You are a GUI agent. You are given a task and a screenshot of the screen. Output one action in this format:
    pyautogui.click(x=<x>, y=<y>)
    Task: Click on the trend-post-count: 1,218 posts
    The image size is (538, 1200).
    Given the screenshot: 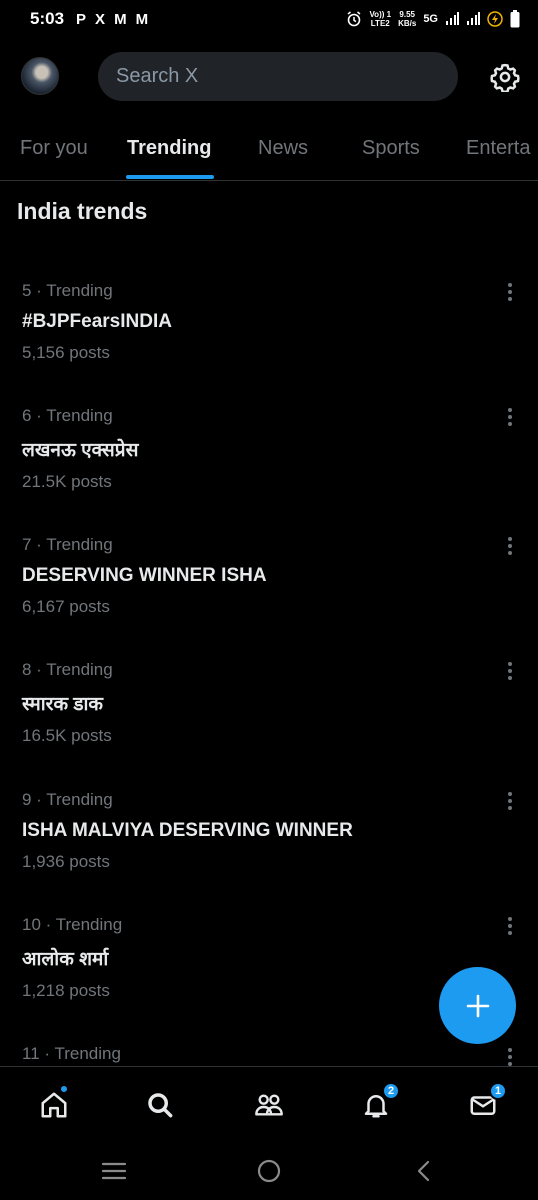 What is the action you would take?
    pyautogui.click(x=66, y=990)
    